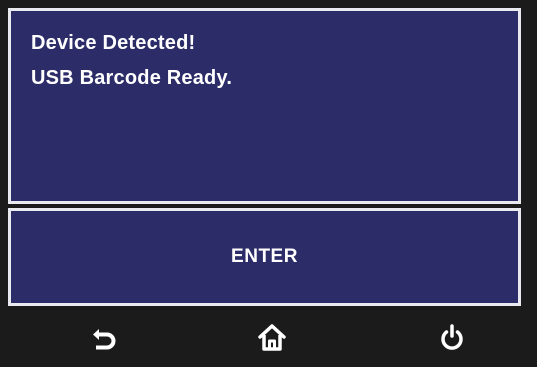 Image resolution: width=537 pixels, height=367 pixels. I want to click on back-arrow-icon, so click(104, 339).